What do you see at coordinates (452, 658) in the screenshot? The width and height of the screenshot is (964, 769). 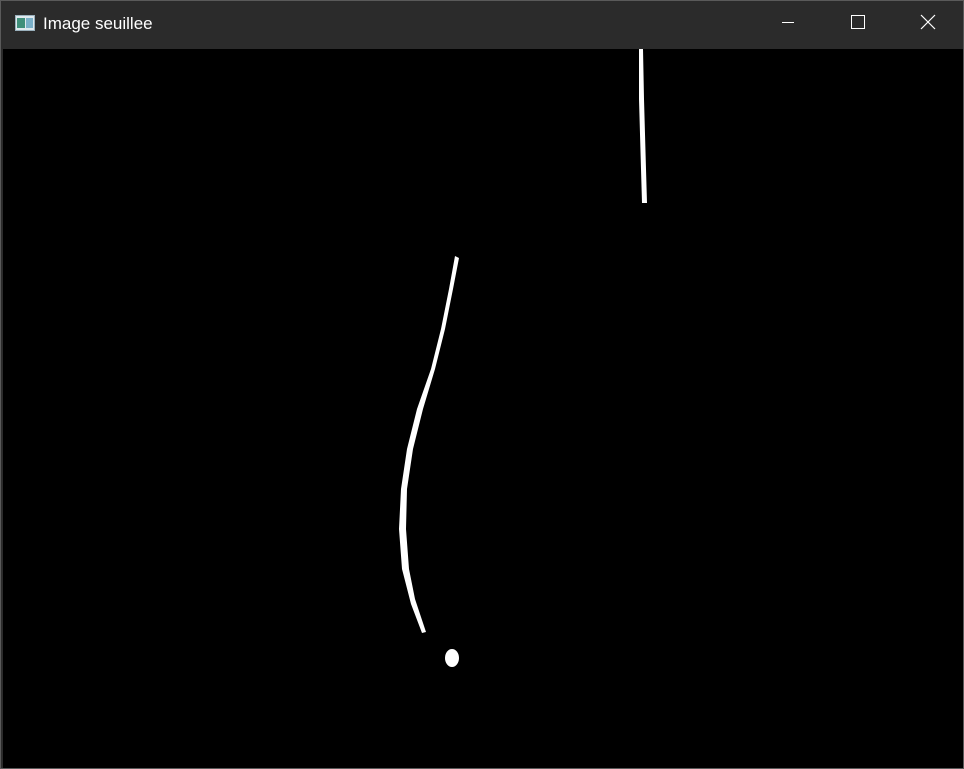 I see `white-blob` at bounding box center [452, 658].